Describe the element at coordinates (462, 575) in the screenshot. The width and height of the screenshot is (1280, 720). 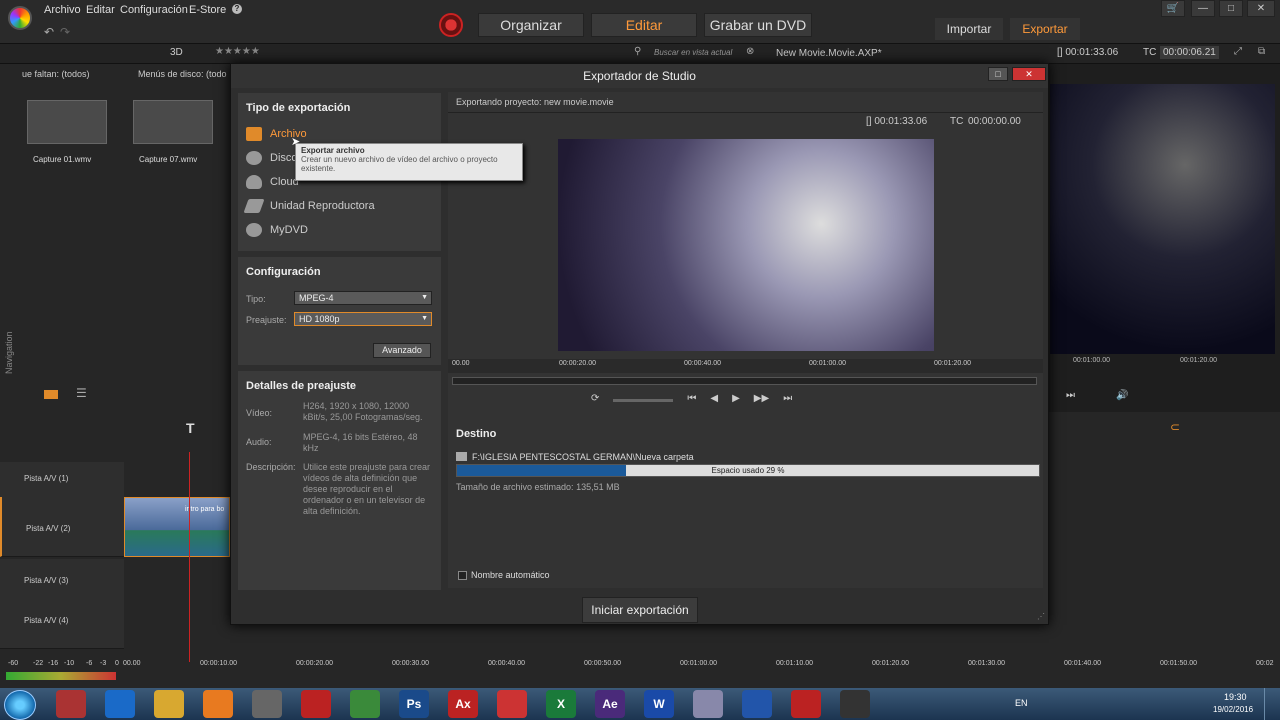
I see `auto-name-checkbox` at that location.